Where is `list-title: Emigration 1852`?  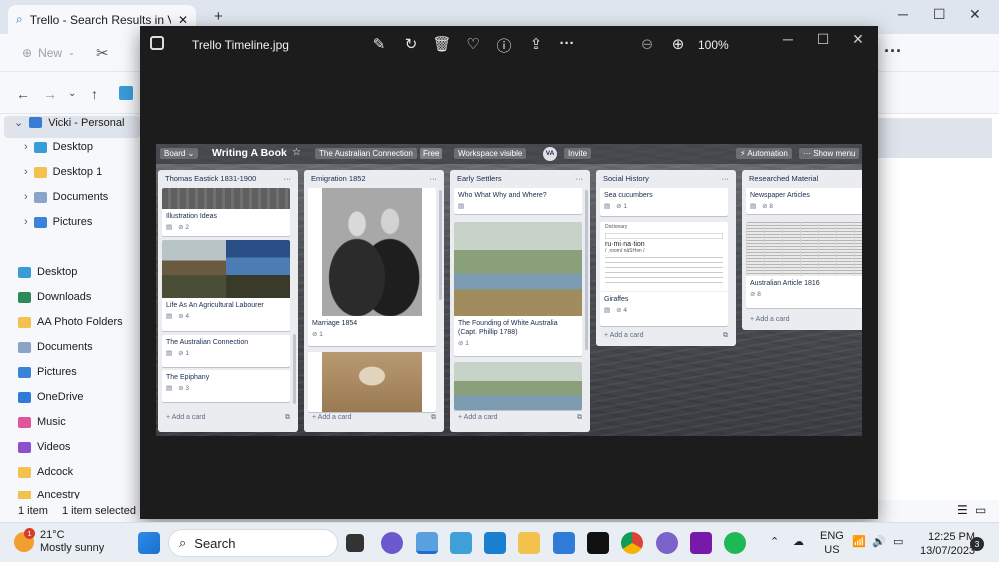
list-title: Emigration 1852 is located at coordinates (338, 178).